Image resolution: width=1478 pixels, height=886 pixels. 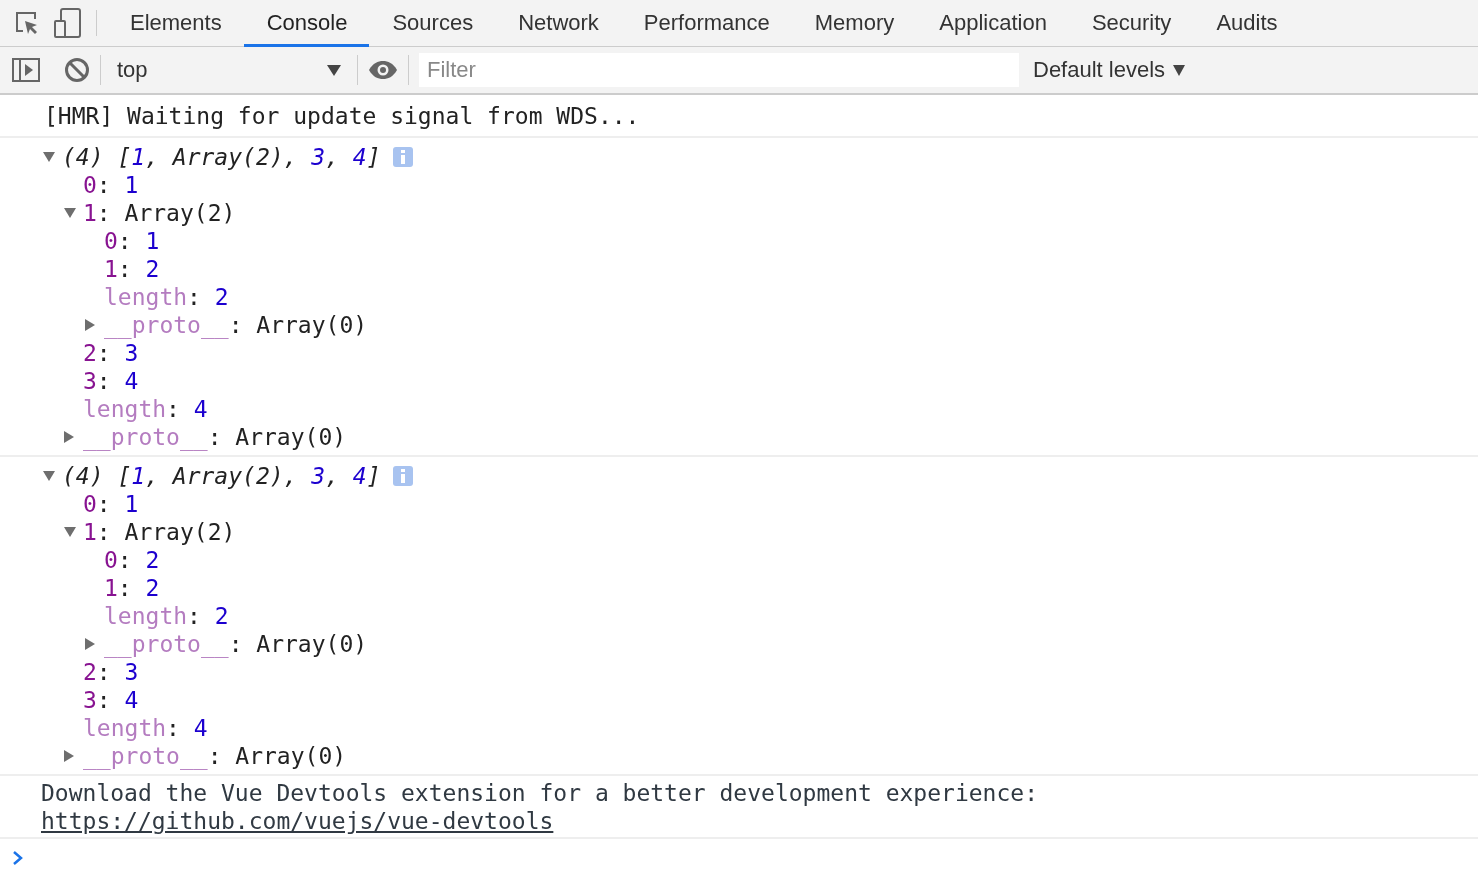 I want to click on panel-tab: Network, so click(x=558, y=23).